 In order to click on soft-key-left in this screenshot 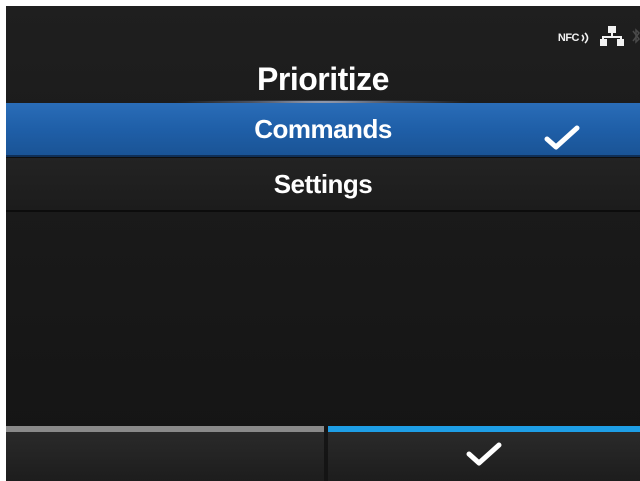, I will do `click(165, 453)`.